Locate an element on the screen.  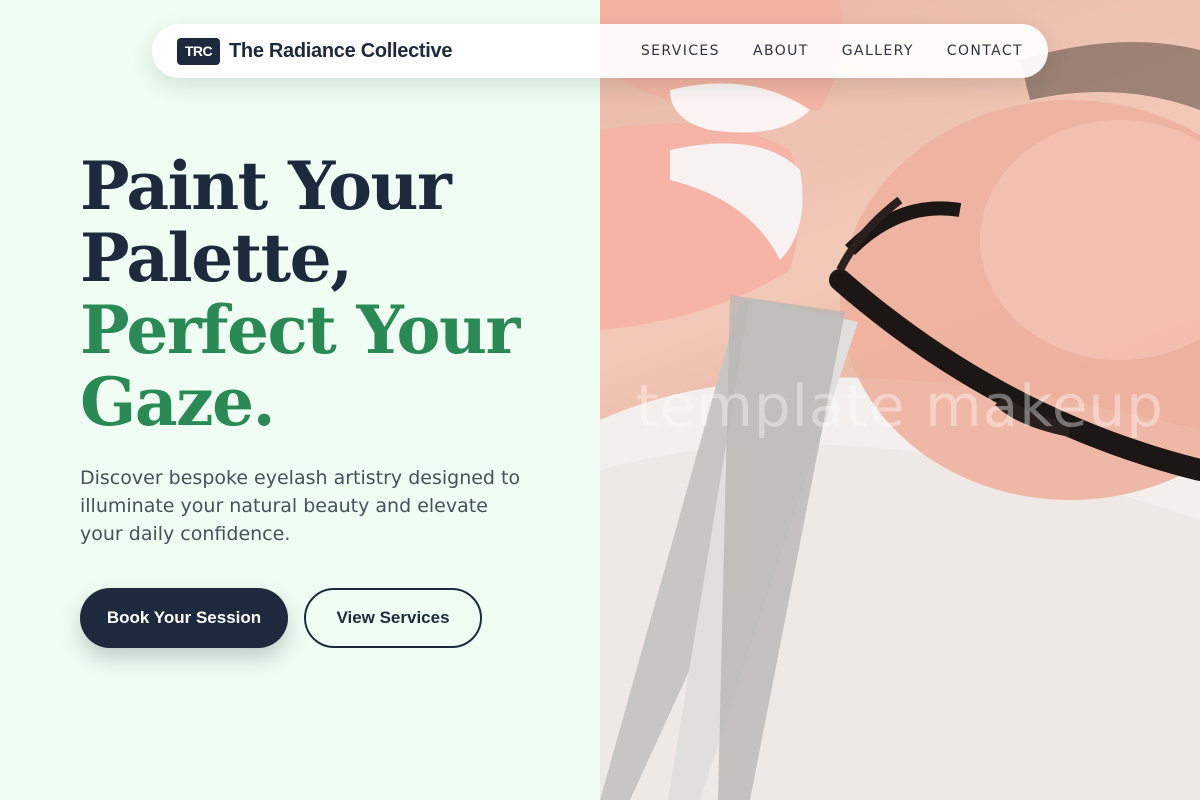
nav-link-services: SERVICES is located at coordinates (680, 51).